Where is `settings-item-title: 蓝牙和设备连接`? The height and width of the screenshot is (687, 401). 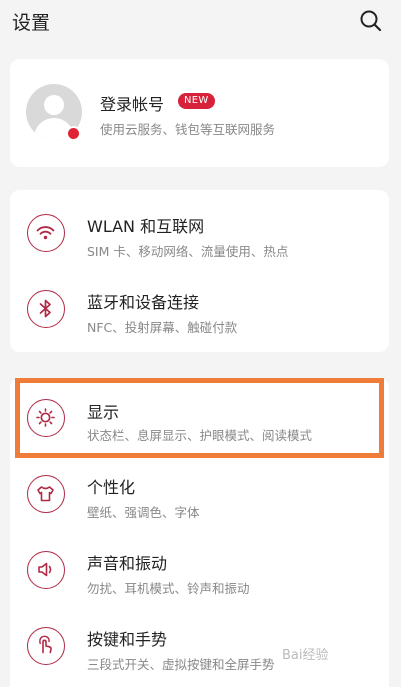 settings-item-title: 蓝牙和设备连接 is located at coordinates (143, 302).